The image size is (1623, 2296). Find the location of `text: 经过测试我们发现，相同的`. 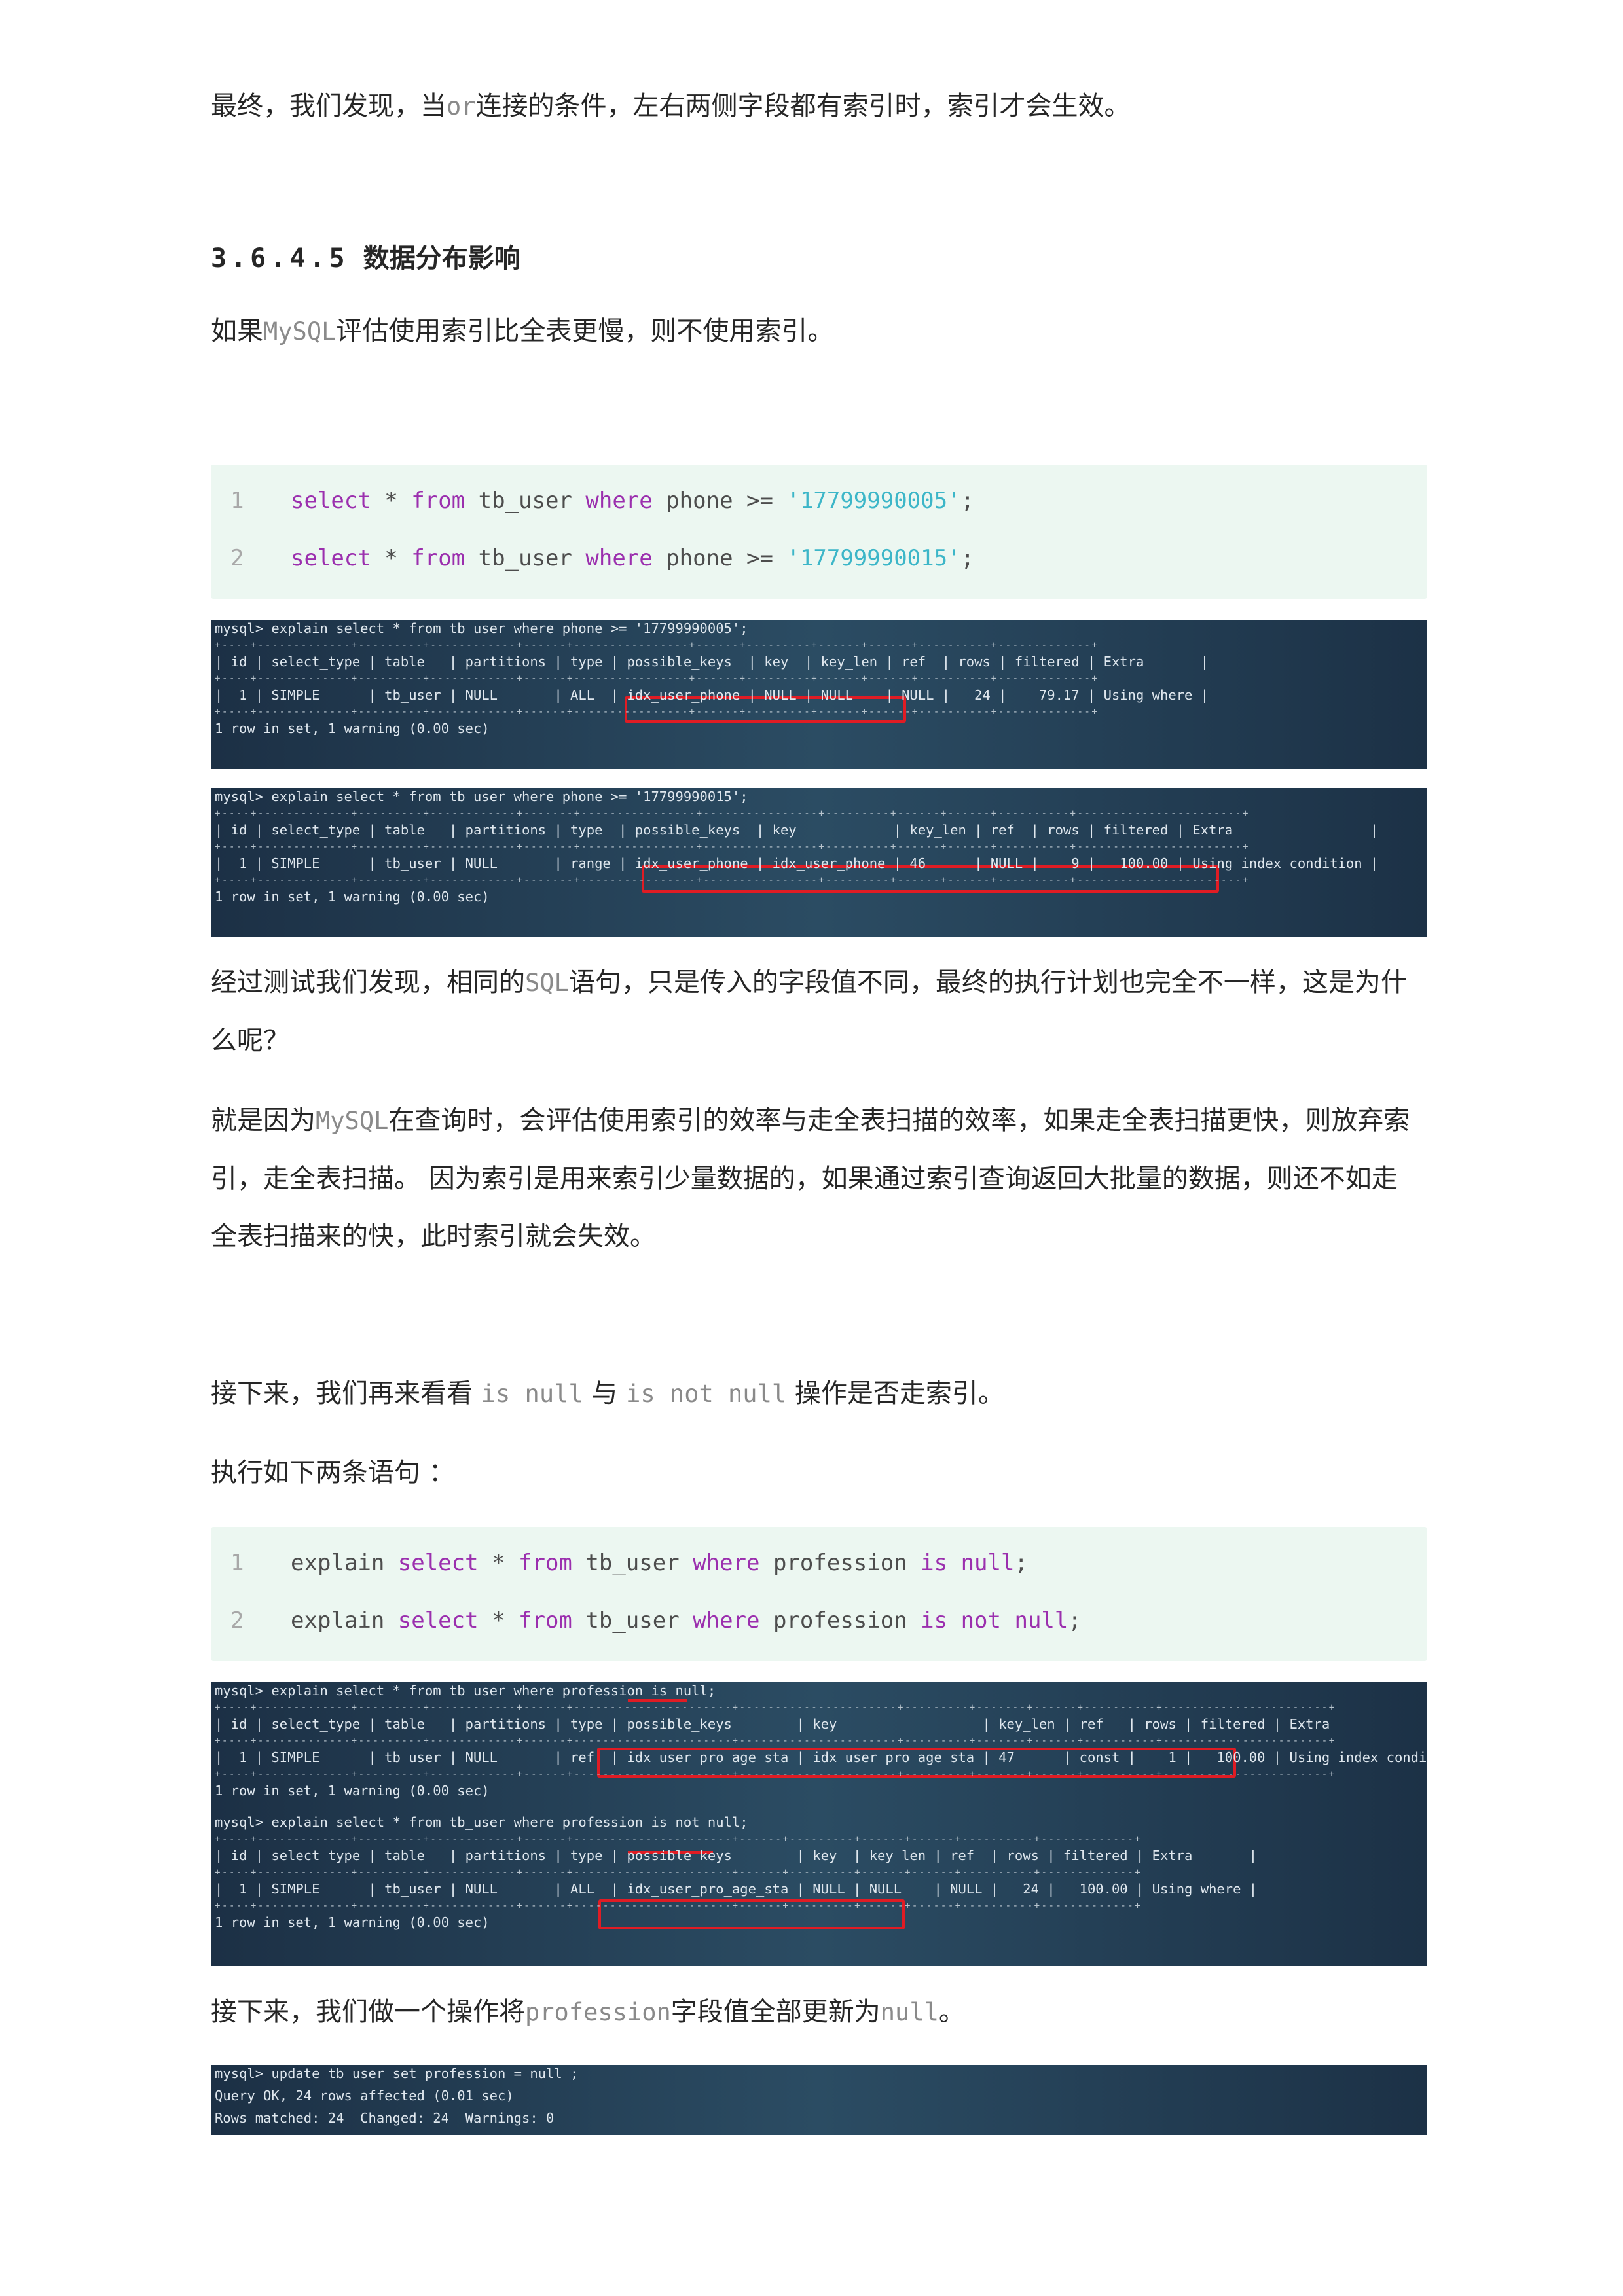

text: 经过测试我们发现，相同的 is located at coordinates (368, 982).